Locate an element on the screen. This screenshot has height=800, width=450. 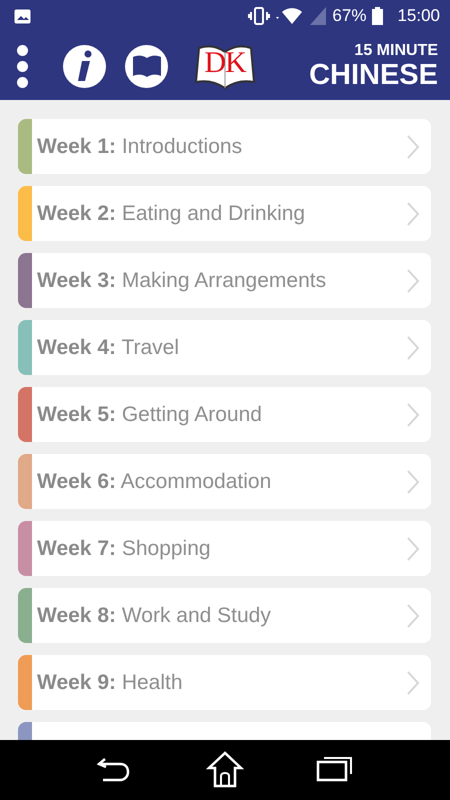
week-card: Week 1: Introductions is located at coordinates (224, 146).